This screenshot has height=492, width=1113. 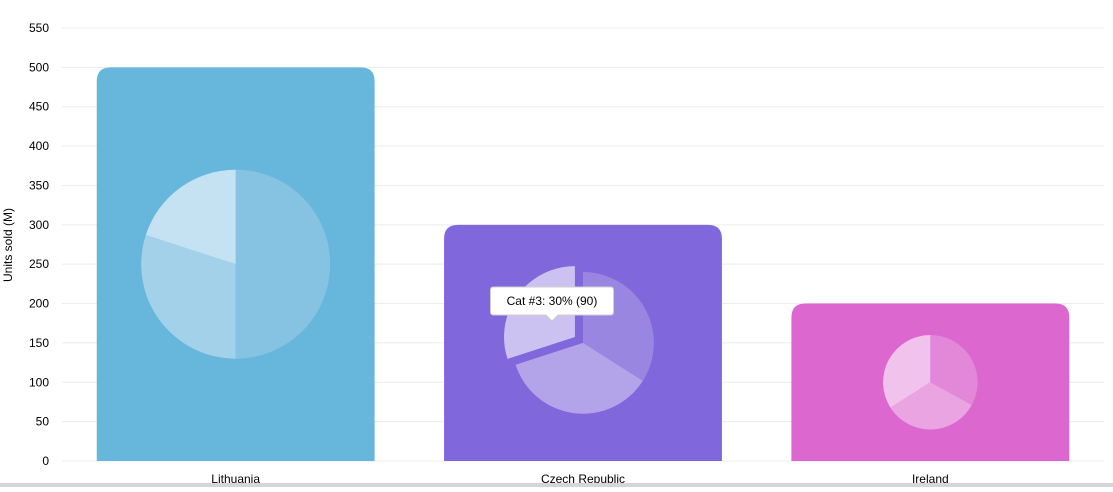 What do you see at coordinates (39, 28) in the screenshot?
I see `y-tick-label: 550` at bounding box center [39, 28].